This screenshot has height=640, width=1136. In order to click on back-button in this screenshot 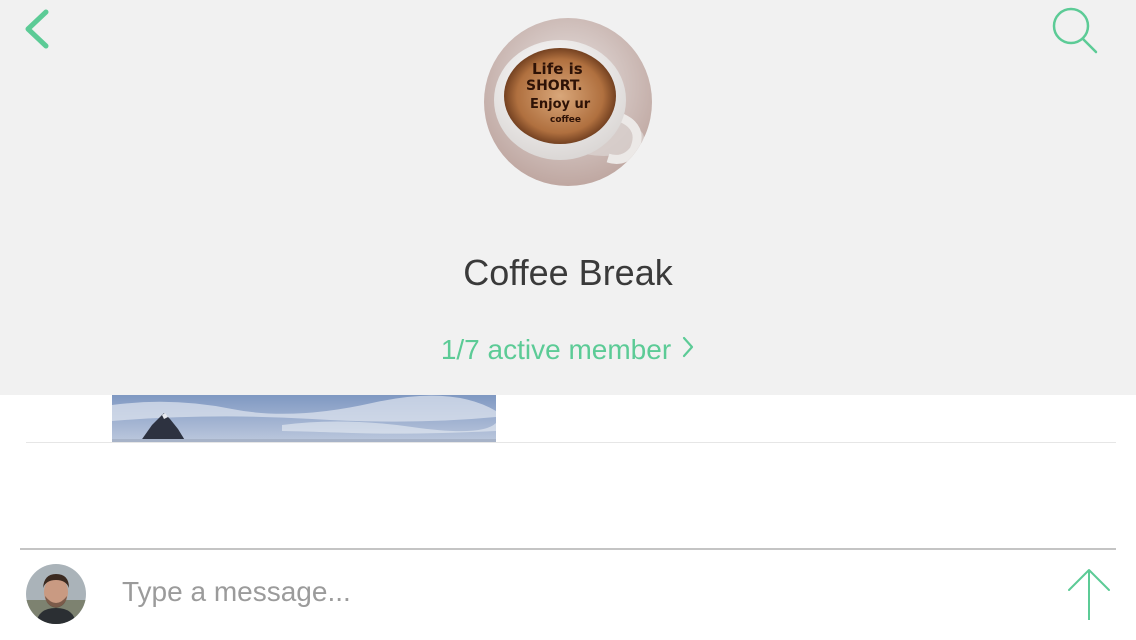, I will do `click(38, 29)`.